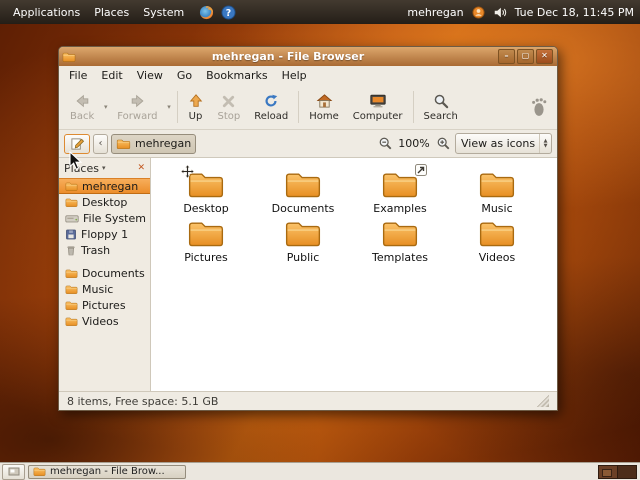 Image resolution: width=640 pixels, height=480 pixels. I want to click on home-button: Home, so click(324, 107).